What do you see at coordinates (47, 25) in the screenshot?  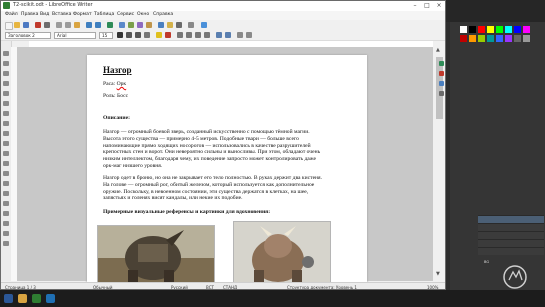 I see `print-icon` at bounding box center [47, 25].